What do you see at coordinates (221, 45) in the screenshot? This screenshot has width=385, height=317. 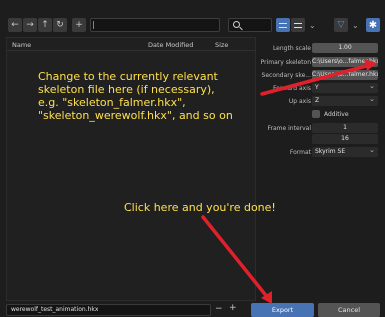 I see `column-size: Size` at bounding box center [221, 45].